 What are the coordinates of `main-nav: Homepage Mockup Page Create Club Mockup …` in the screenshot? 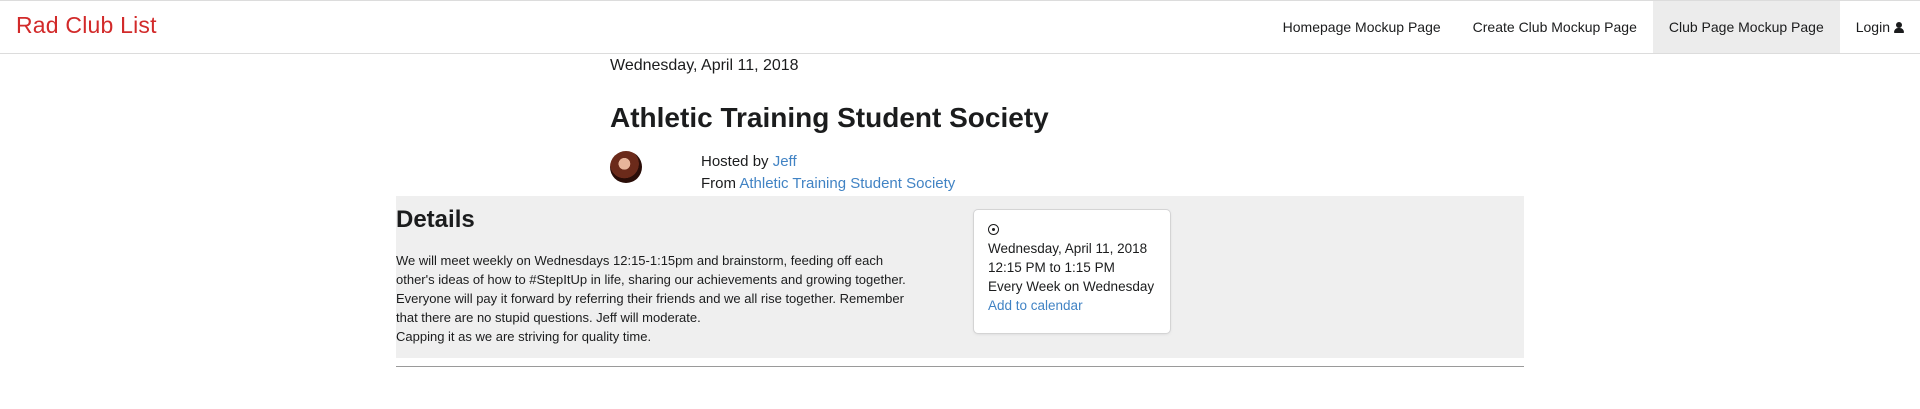 It's located at (1593, 27).